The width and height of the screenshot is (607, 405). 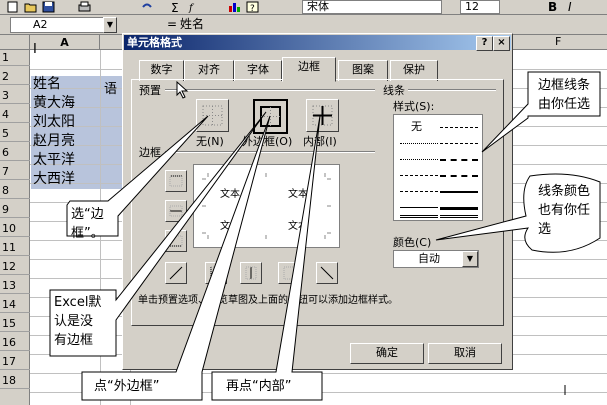 What do you see at coordinates (564, 210) in the screenshot?
I see `callout-line-color-text: 线条颜色 也有你任选` at bounding box center [564, 210].